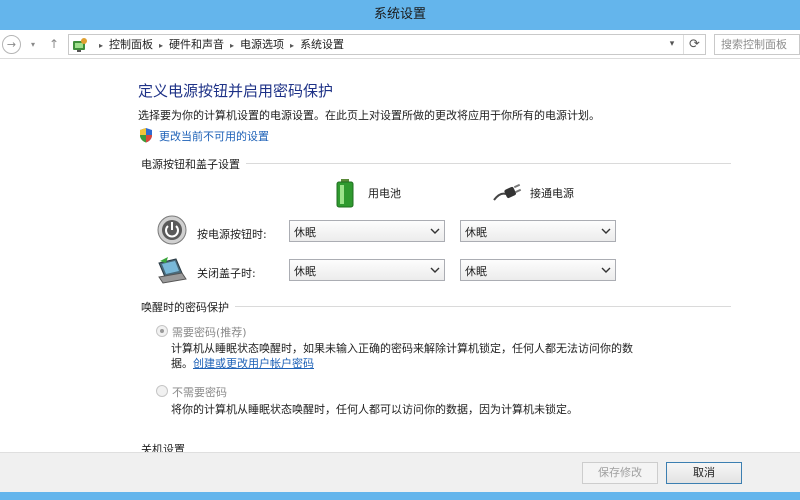 The width and height of the screenshot is (800, 500). I want to click on up-arrow-icon: ↑, so click(54, 44).